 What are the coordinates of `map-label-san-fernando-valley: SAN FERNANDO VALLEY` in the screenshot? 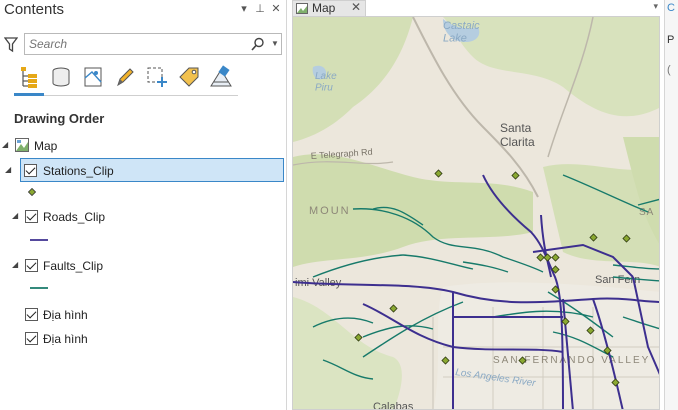 It's located at (571, 360).